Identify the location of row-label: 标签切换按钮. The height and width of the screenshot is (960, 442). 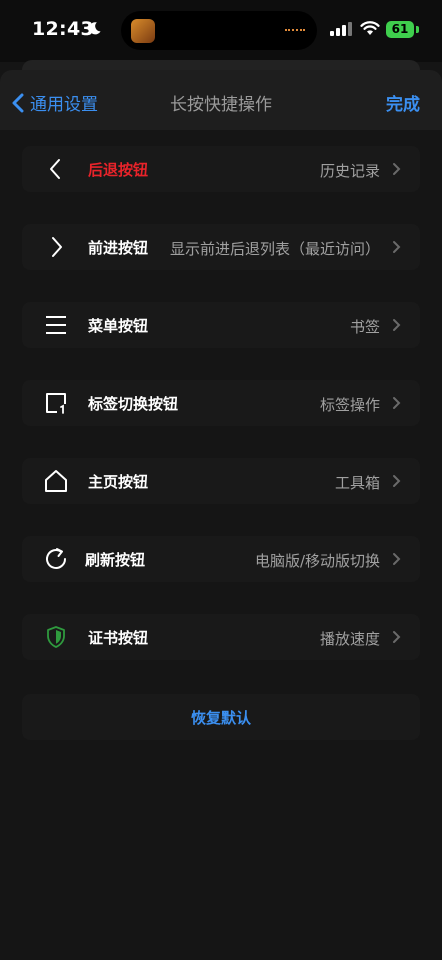
(133, 404).